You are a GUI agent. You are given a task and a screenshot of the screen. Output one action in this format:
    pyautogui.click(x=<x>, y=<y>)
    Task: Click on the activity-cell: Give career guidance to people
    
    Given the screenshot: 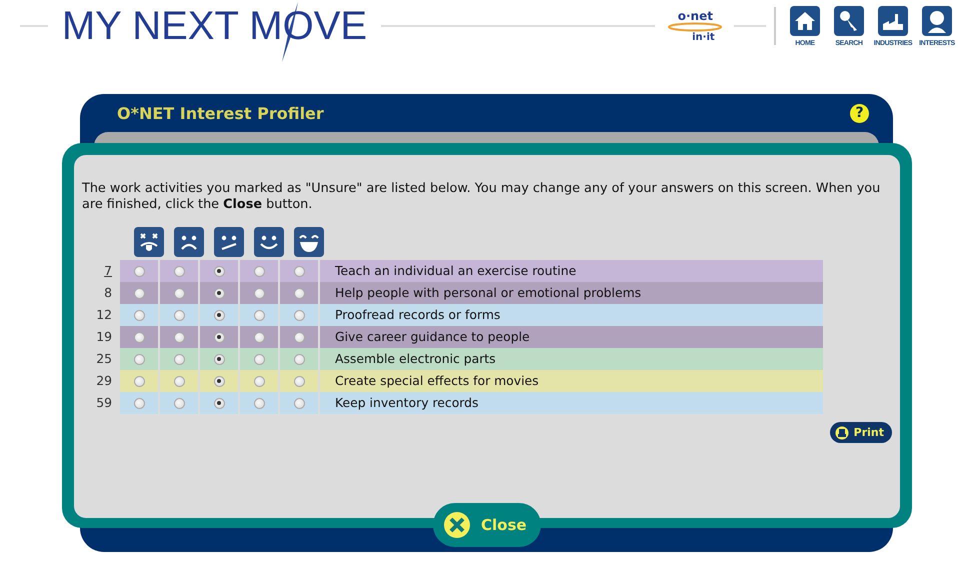 What is the action you would take?
    pyautogui.click(x=571, y=337)
    